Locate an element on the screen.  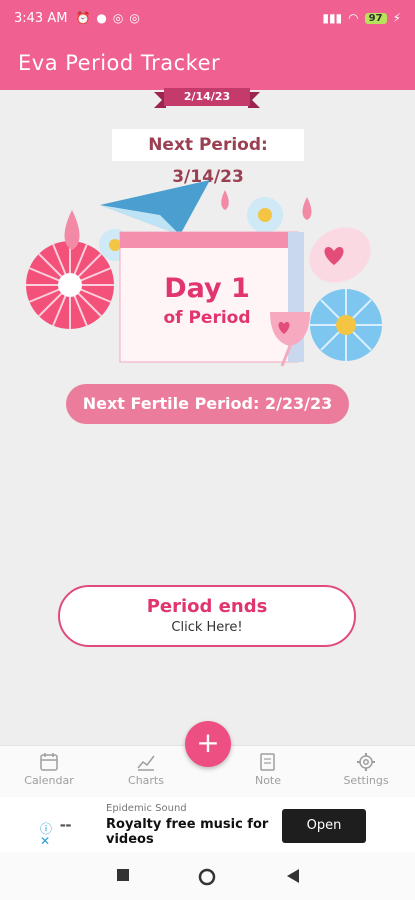
plus-icon: + is located at coordinates (208, 742).